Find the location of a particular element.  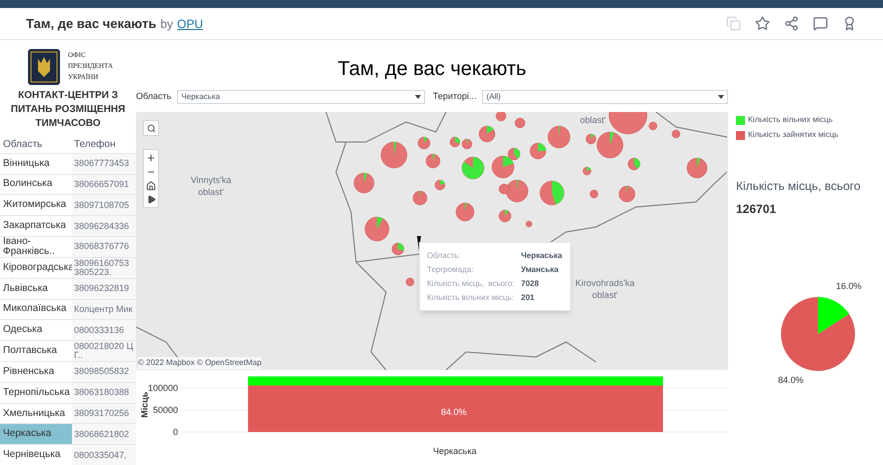

phone-cell: 38063180388 is located at coordinates (104, 392).